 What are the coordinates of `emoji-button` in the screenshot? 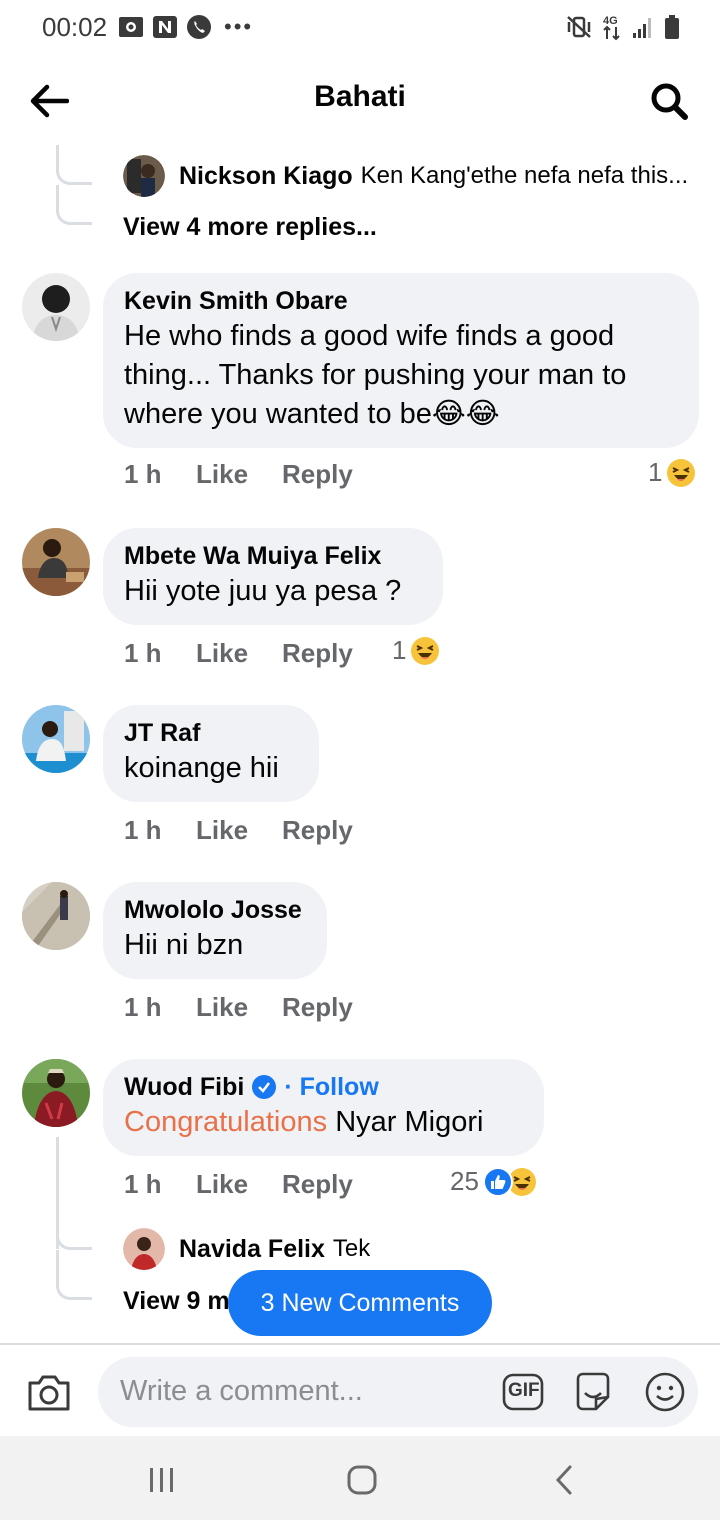 It's located at (665, 1392).